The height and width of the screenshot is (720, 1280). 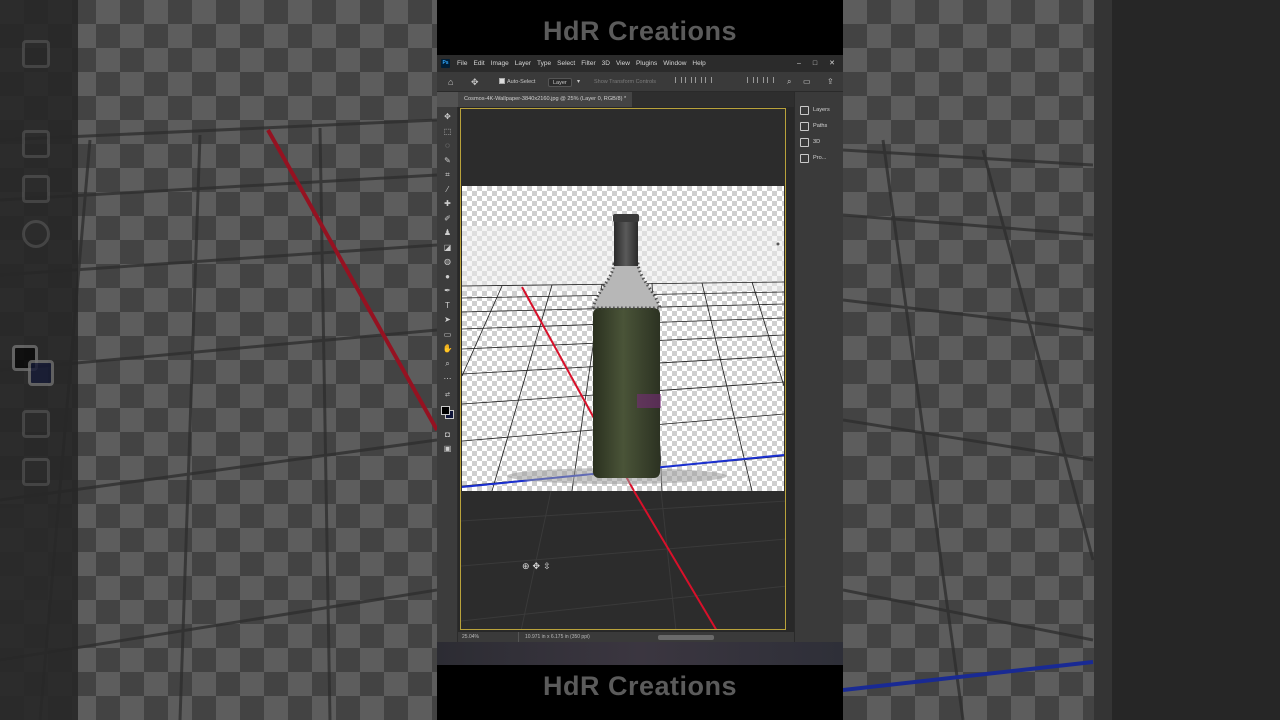 What do you see at coordinates (447, 348) in the screenshot?
I see `hand-tool-icon: ✋` at bounding box center [447, 348].